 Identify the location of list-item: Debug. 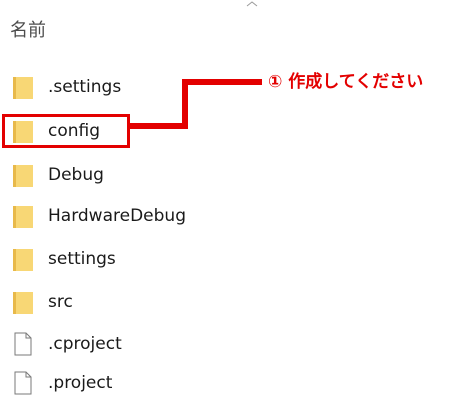
(58, 175).